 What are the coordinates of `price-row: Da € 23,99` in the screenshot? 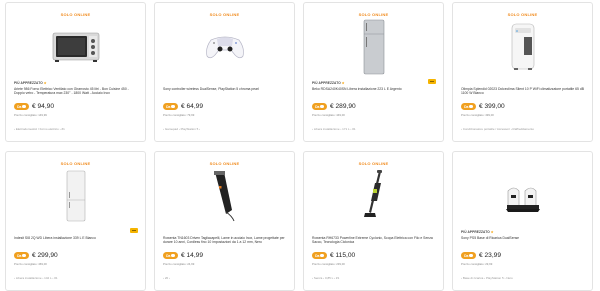 It's located at (481, 255).